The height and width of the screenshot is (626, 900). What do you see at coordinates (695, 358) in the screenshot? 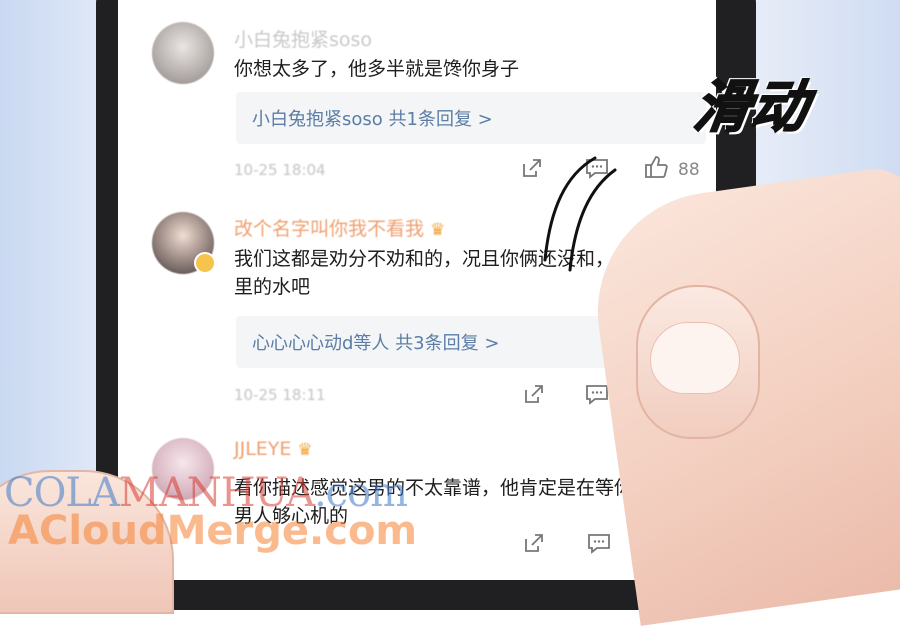
I see `thumb-nail` at bounding box center [695, 358].